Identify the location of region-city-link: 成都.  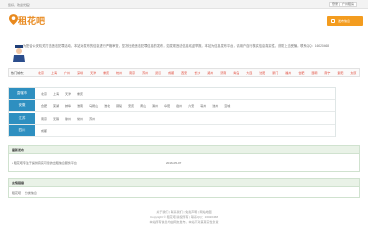
(44, 131).